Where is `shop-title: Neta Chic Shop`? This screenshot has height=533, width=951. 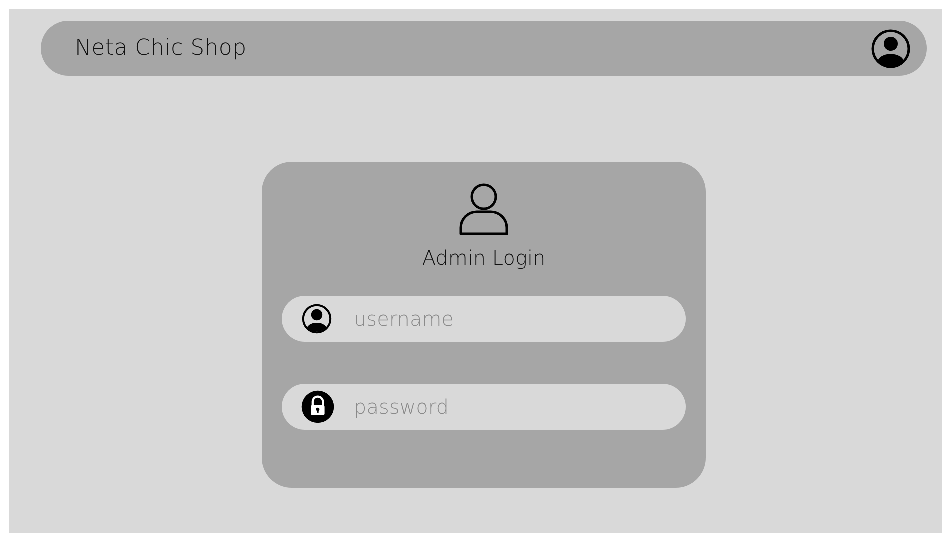 shop-title: Neta Chic Shop is located at coordinates (161, 48).